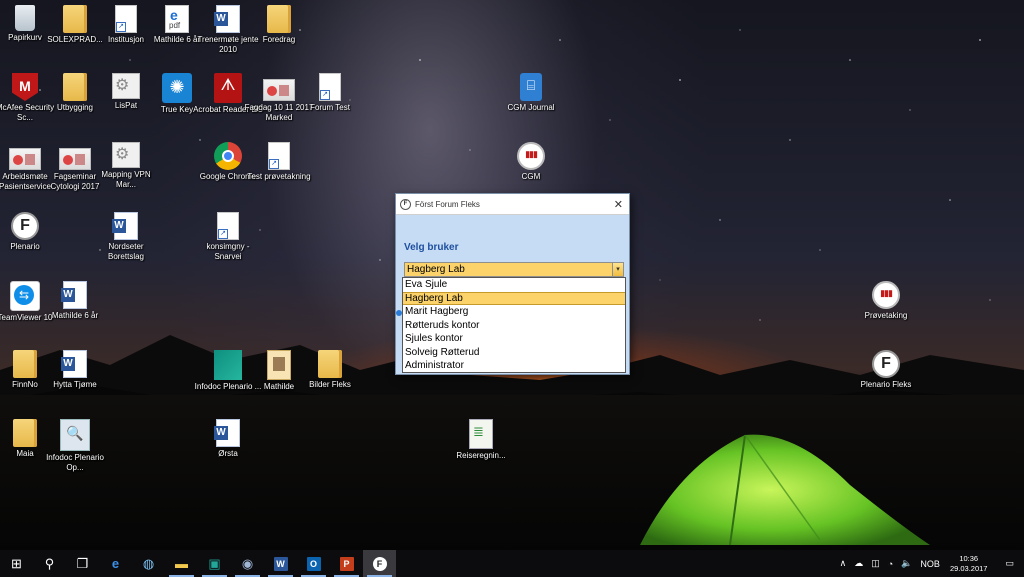 Image resolution: width=1024 pixels, height=577 pixels. Describe the element at coordinates (126, 237) in the screenshot. I see `nordseter-shortcut: Nordseter Borettslag` at that location.